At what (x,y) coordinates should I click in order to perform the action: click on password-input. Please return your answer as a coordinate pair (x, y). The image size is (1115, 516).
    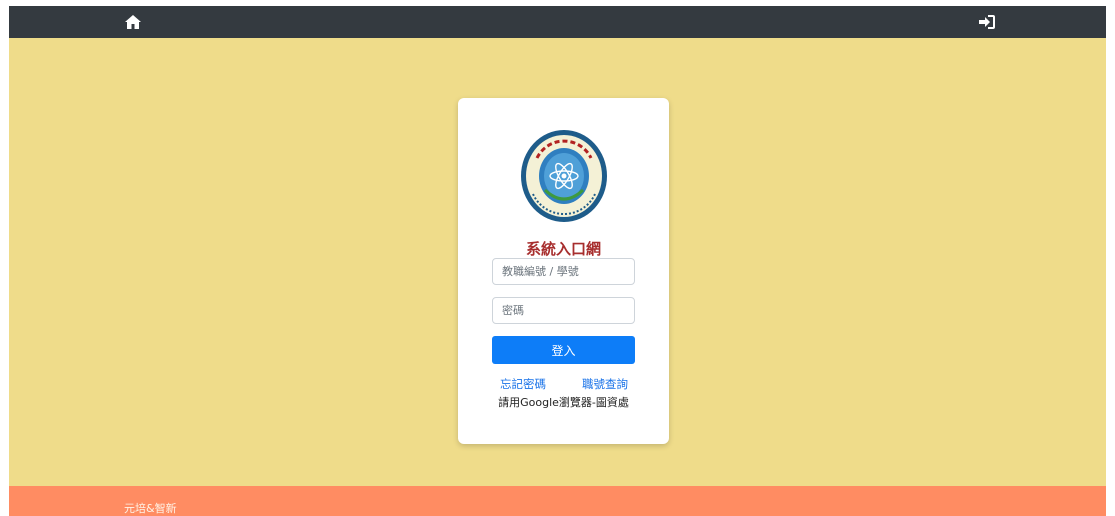
    Looking at the image, I should click on (563, 310).